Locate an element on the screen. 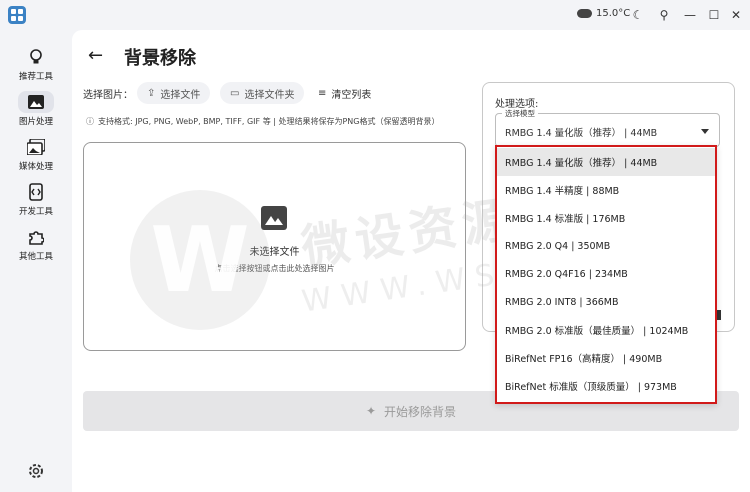 This screenshot has width=750, height=492. gear-icon is located at coordinates (36, 471).